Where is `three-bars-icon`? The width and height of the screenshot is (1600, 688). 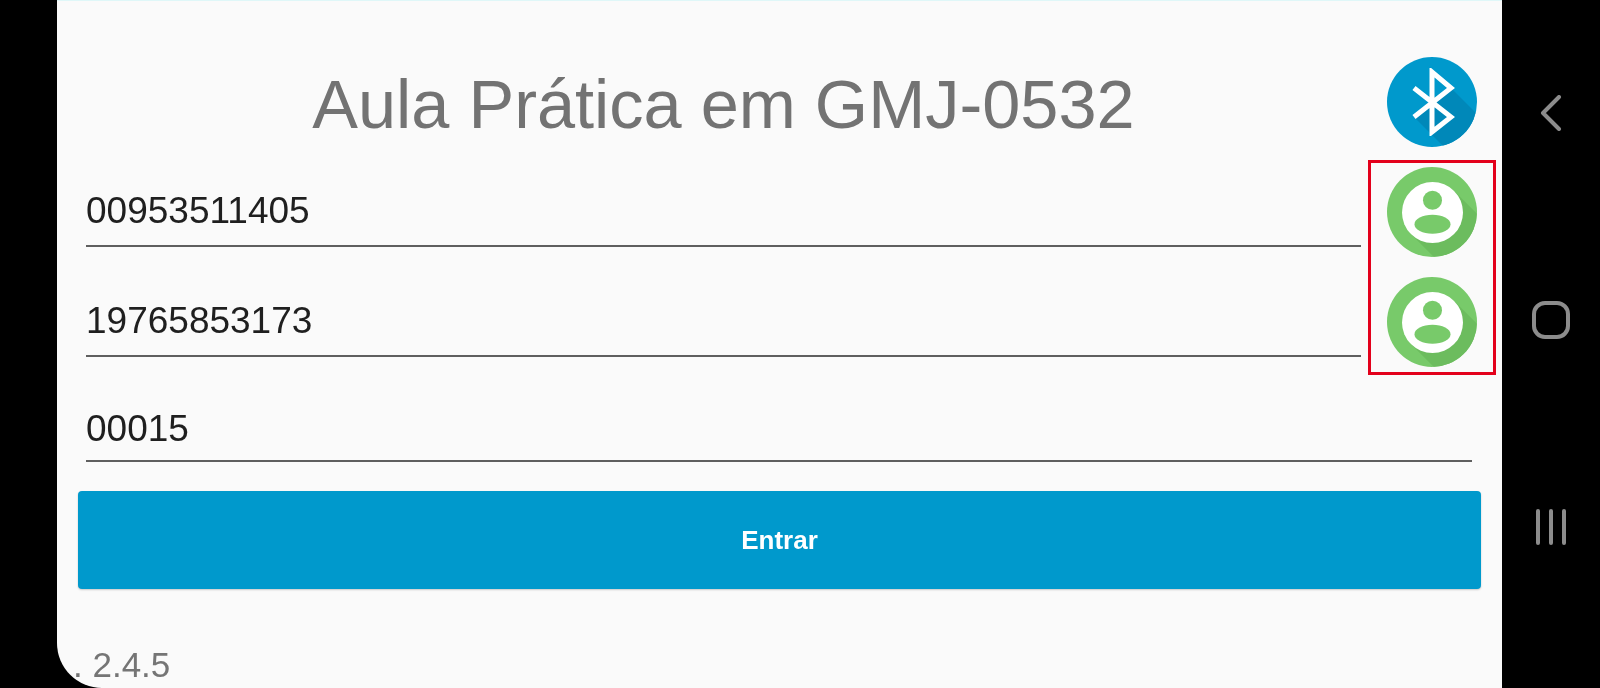
three-bars-icon is located at coordinates (1551, 527).